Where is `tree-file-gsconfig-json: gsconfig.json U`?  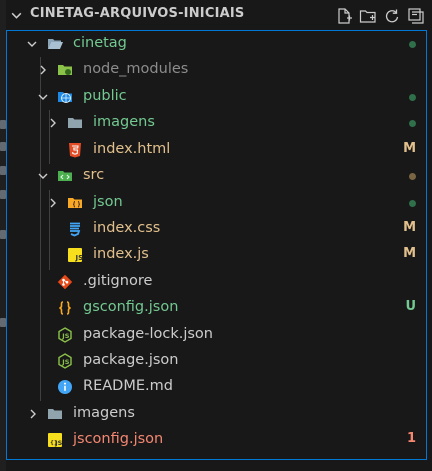 tree-file-gsconfig-json: gsconfig.json U is located at coordinates (216, 308).